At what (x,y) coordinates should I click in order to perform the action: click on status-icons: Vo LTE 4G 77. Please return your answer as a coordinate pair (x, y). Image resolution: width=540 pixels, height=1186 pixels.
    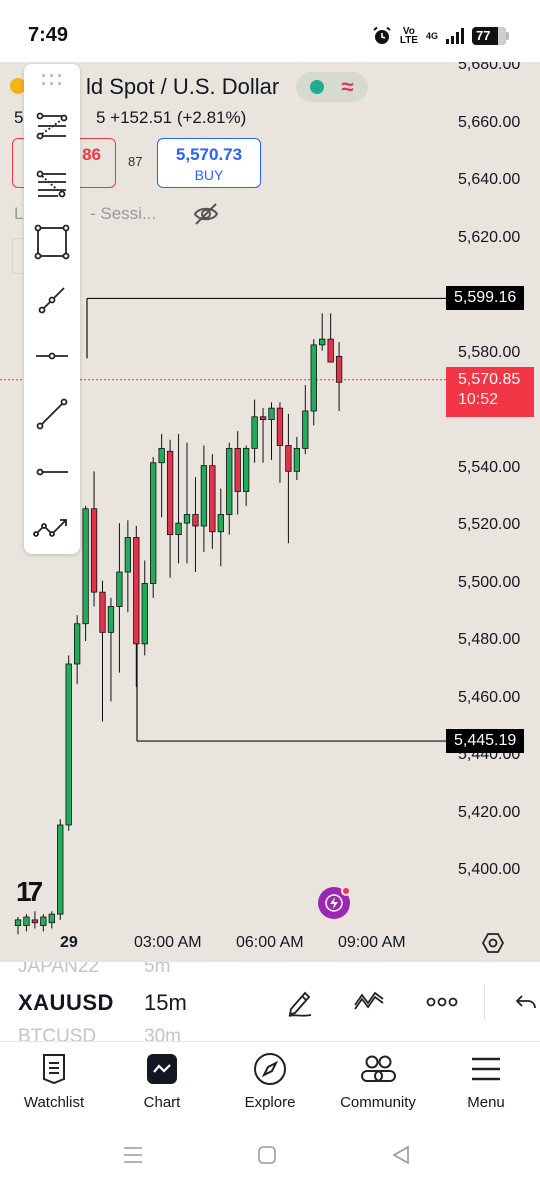
    Looking at the image, I should click on (440, 36).